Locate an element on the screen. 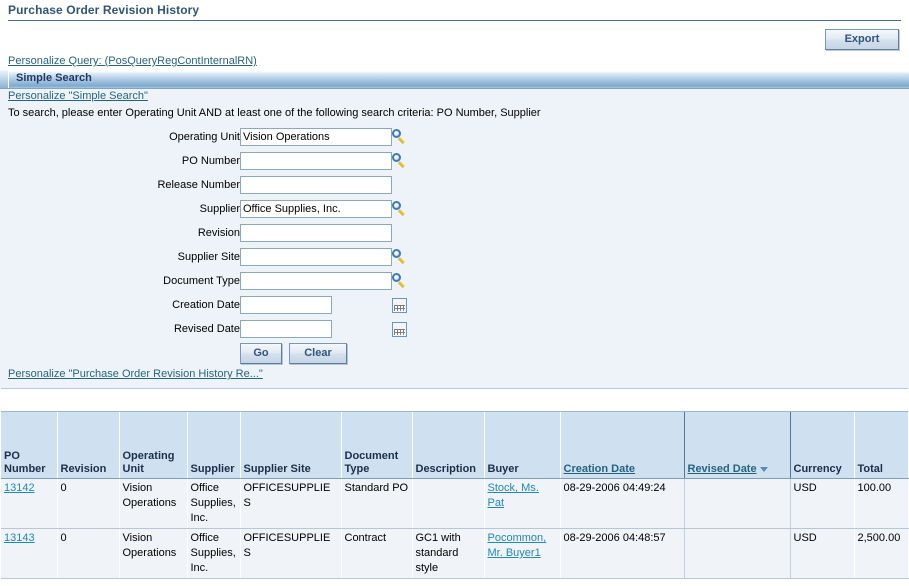 This screenshot has height=586, width=909. cell-total: 100.00 is located at coordinates (881, 503).